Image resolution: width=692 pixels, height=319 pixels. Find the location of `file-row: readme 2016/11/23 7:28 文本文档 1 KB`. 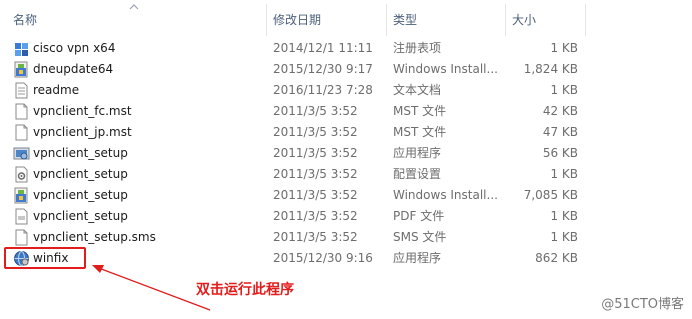

file-row: readme 2016/11/23 7:28 文本文档 1 KB is located at coordinates (300, 90).